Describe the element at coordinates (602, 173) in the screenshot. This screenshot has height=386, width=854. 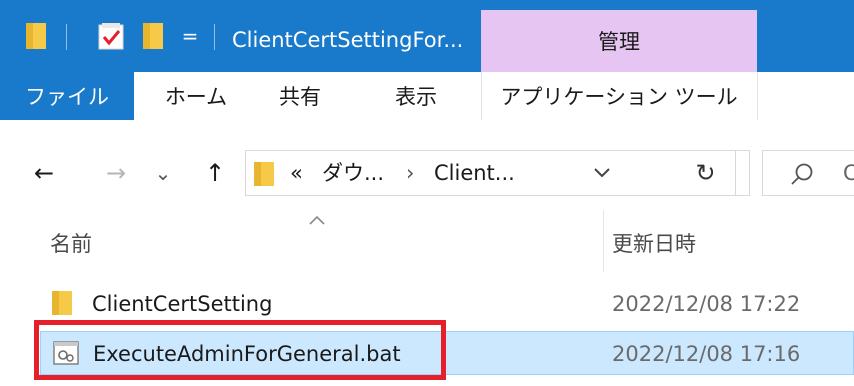
I see `chevron-down-icon` at that location.